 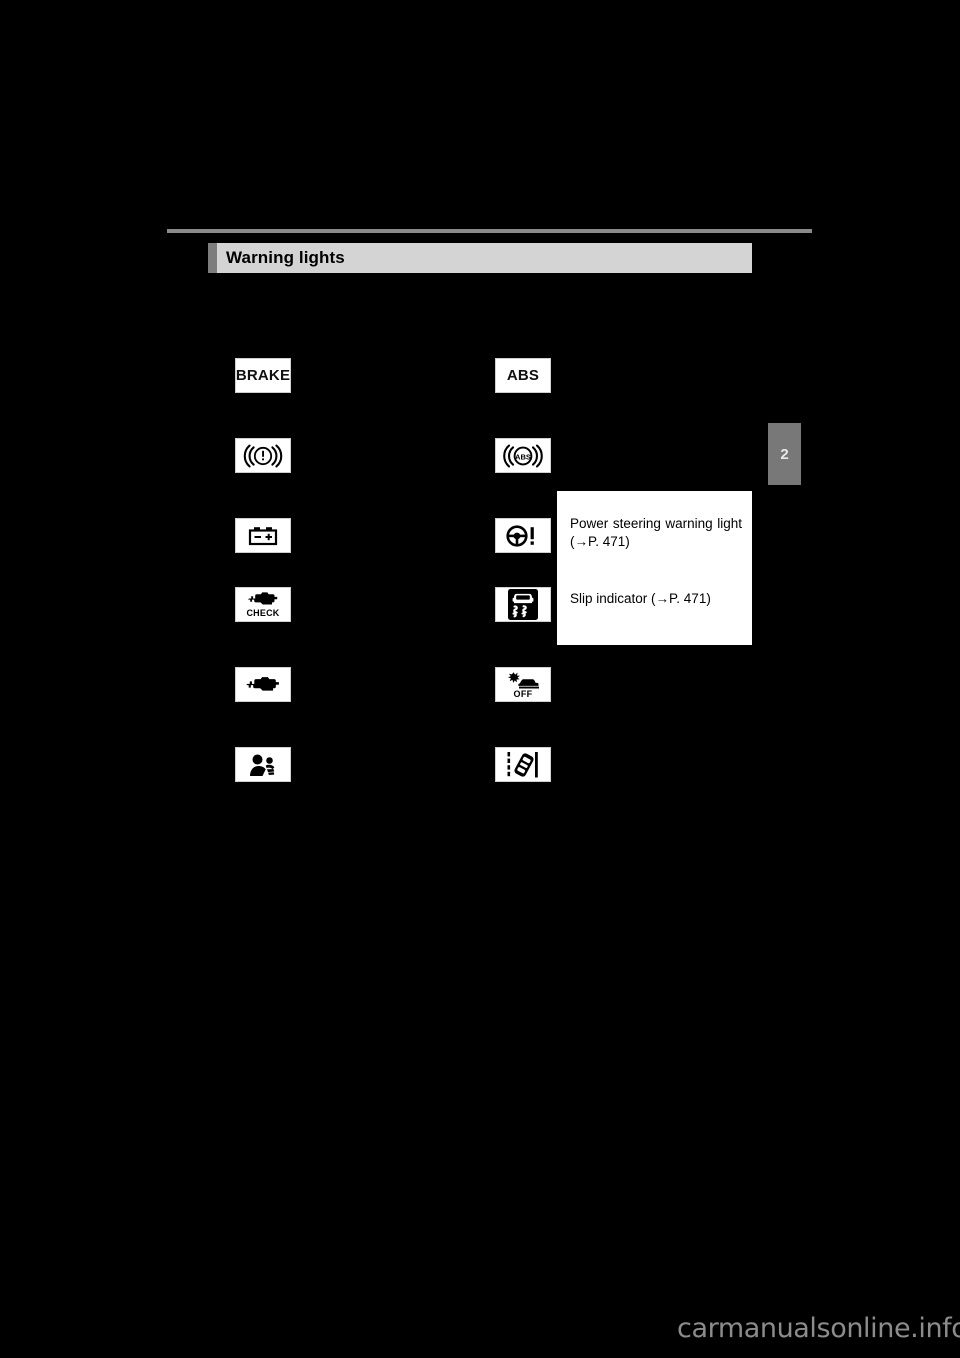 What do you see at coordinates (784, 454) in the screenshot?
I see `chapter-tab: 2` at bounding box center [784, 454].